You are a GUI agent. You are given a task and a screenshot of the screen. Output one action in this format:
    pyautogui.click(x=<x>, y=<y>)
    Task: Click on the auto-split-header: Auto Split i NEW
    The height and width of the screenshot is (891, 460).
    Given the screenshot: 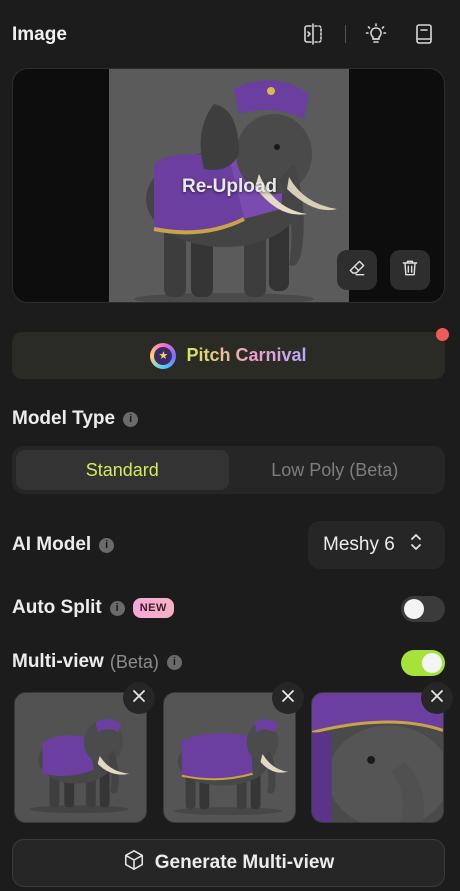 What is the action you would take?
    pyautogui.click(x=93, y=608)
    